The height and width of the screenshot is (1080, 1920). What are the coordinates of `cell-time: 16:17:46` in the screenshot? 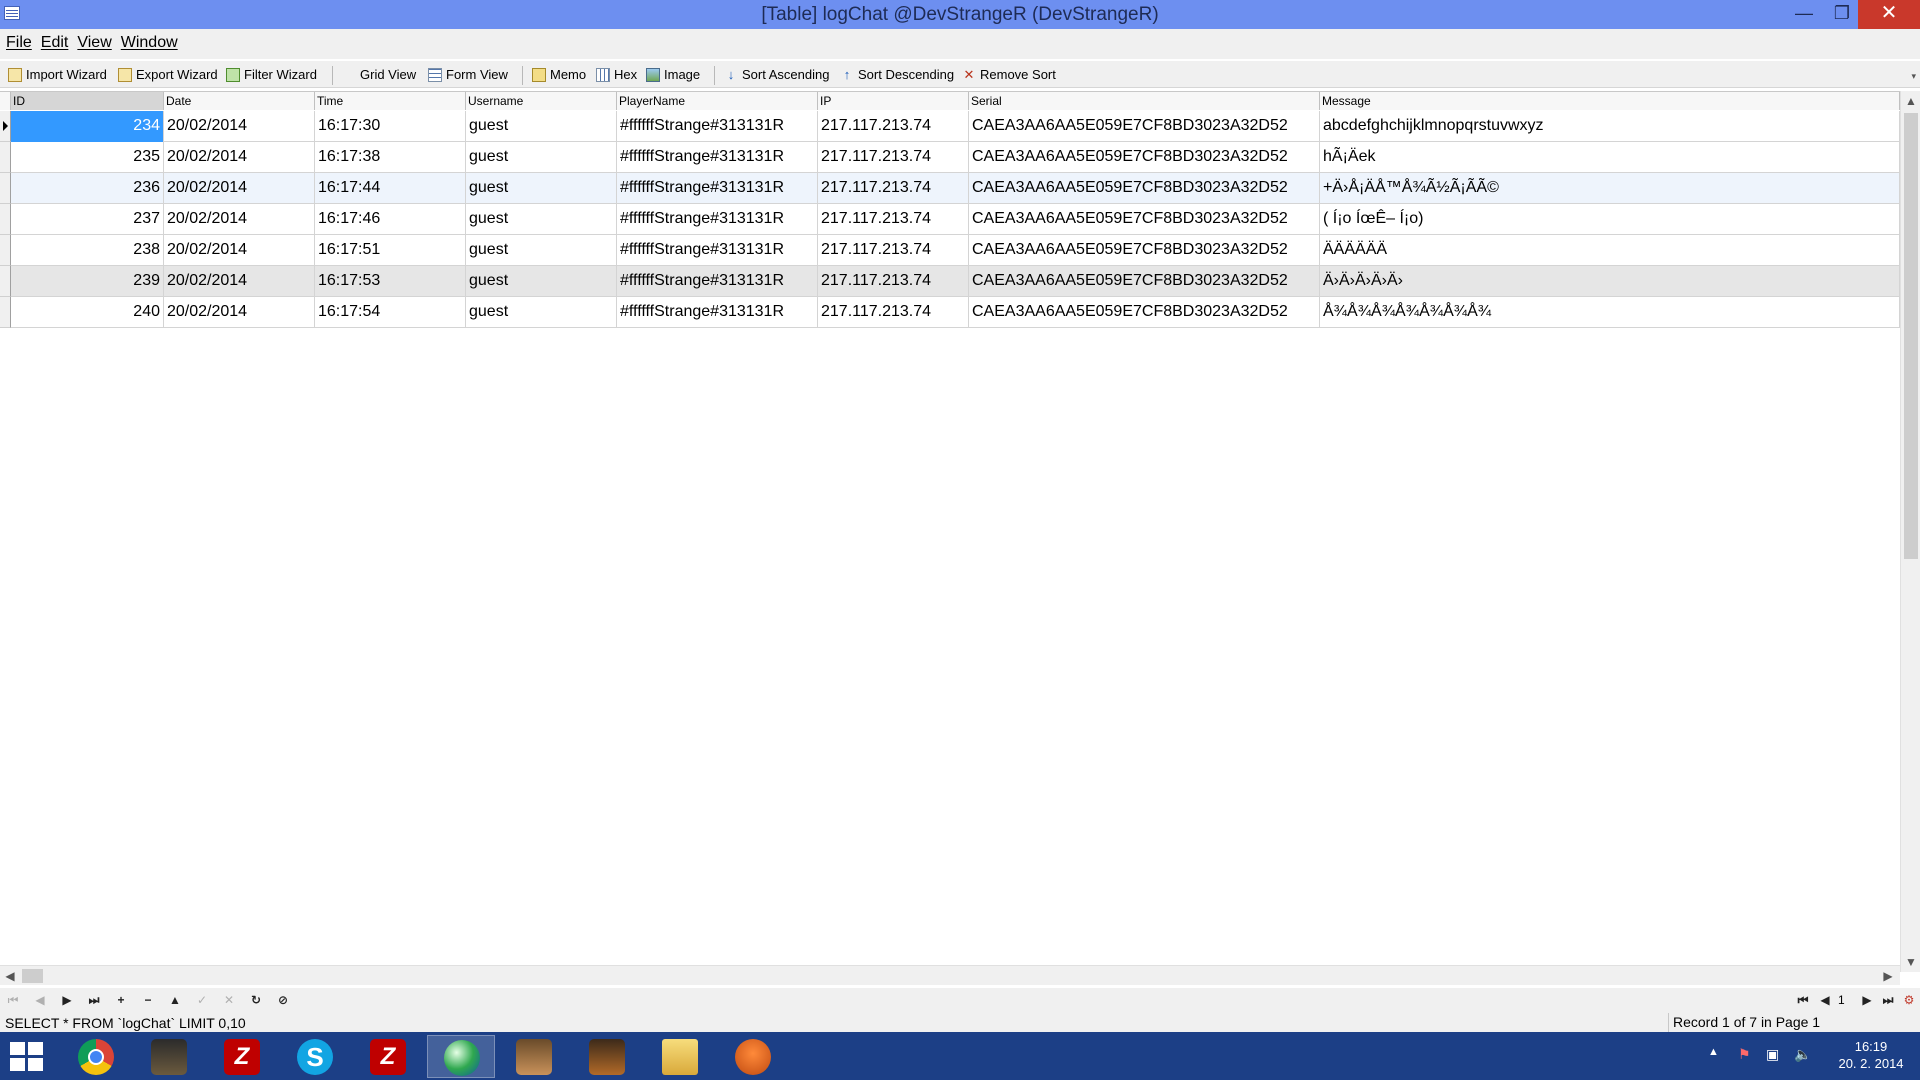 It's located at (390, 219).